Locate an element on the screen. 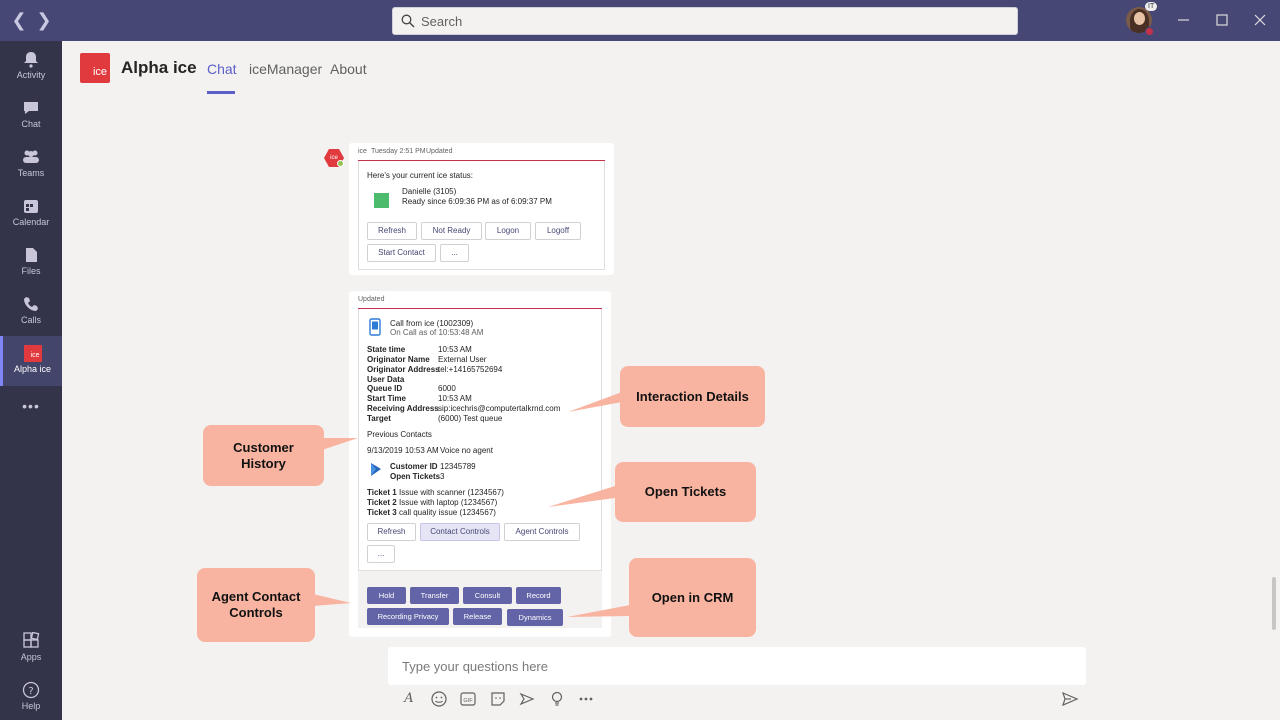  svg-text: GIF is located at coordinates (468, 701).